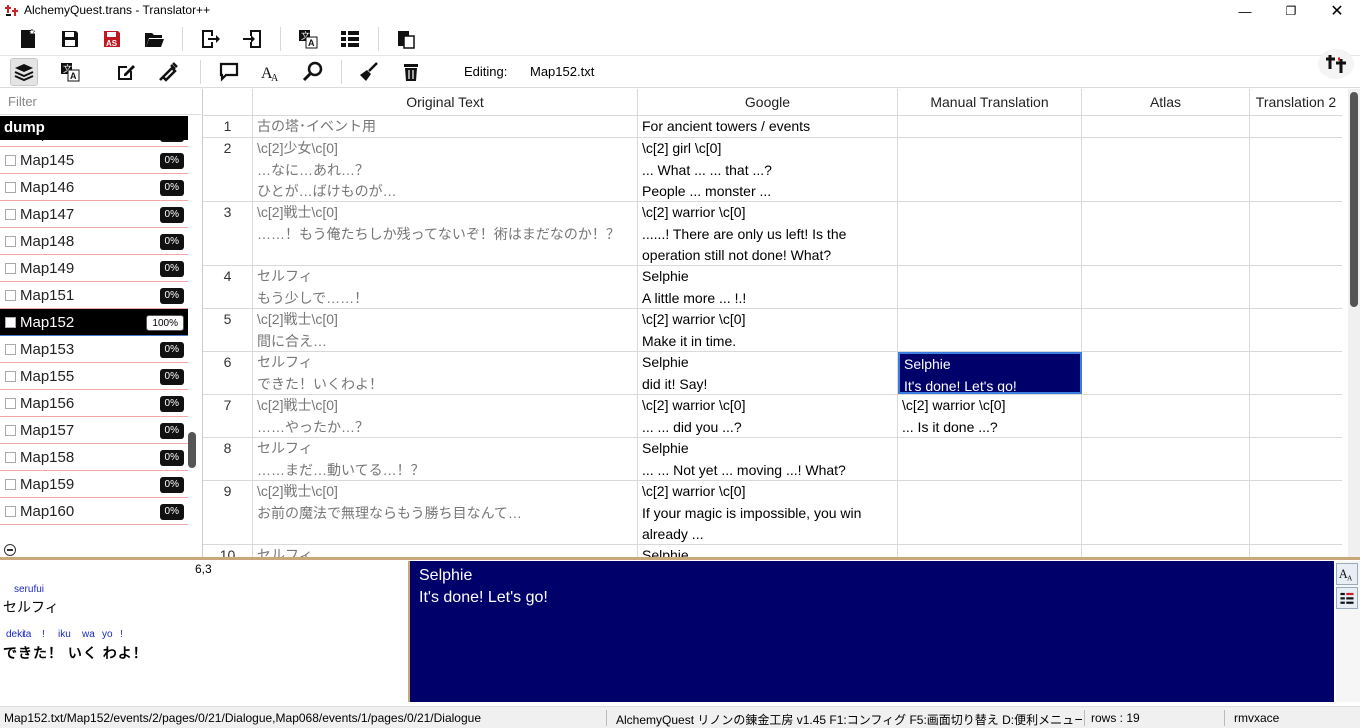 The width and height of the screenshot is (1360, 728). What do you see at coordinates (228, 416) in the screenshot?
I see `row-number: 7` at bounding box center [228, 416].